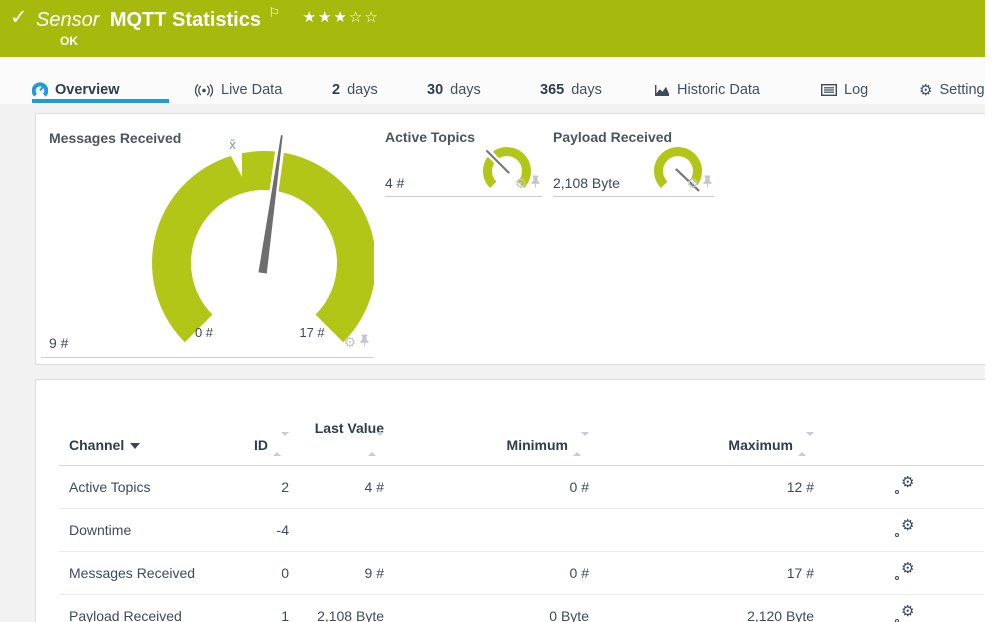 The image size is (994, 622). Describe the element at coordinates (711, 573) in the screenshot. I see `channel-maximum: 17 #` at that location.